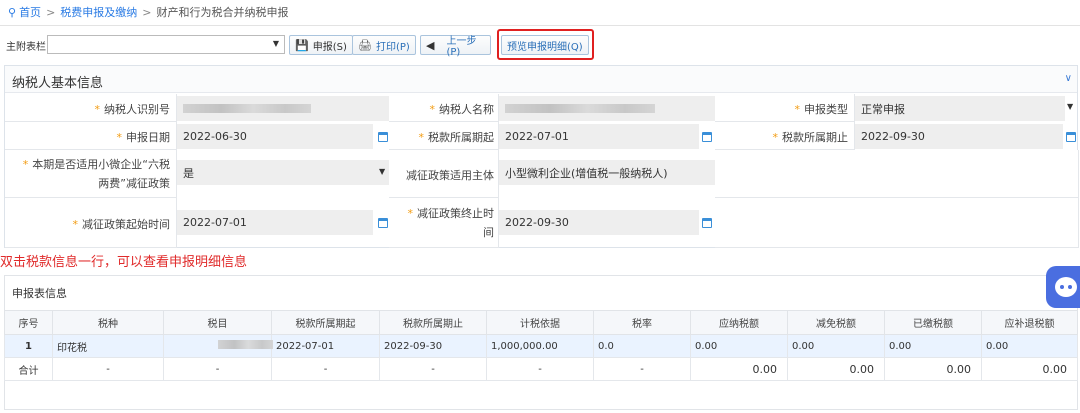 The width and height of the screenshot is (1080, 413). What do you see at coordinates (58, 83) in the screenshot?
I see `panel-title: 纳税人基本信息` at bounding box center [58, 83].